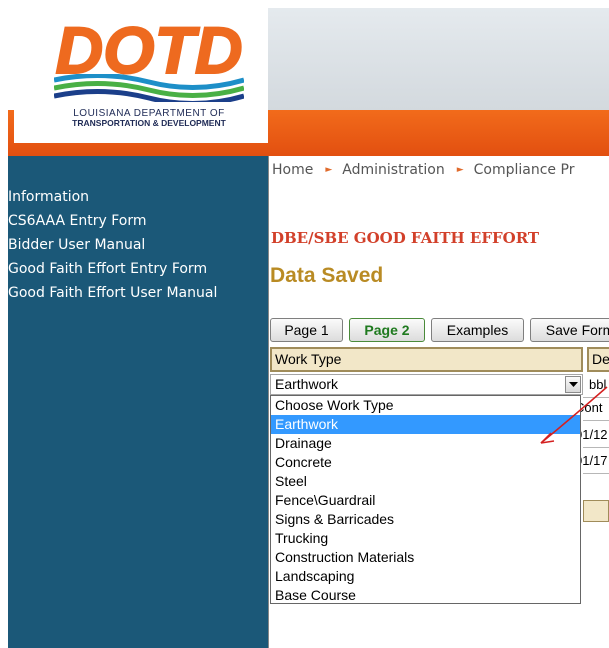 The height and width of the screenshot is (648, 609). What do you see at coordinates (438, 59) in the screenshot?
I see `header-banner` at bounding box center [438, 59].